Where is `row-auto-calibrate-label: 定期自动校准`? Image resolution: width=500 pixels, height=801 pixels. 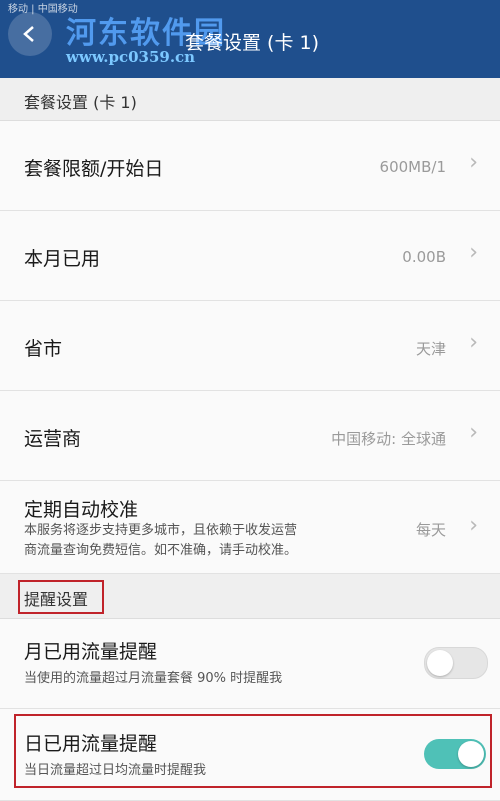 row-auto-calibrate-label: 定期自动校准 is located at coordinates (81, 510).